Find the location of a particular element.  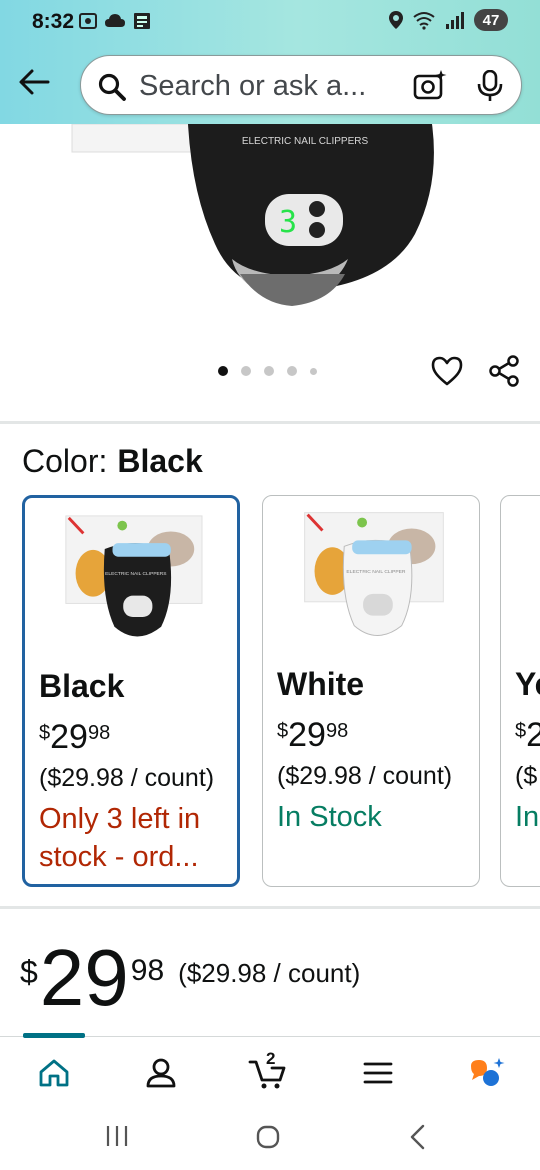

active-tab-indicator is located at coordinates (54, 1035).